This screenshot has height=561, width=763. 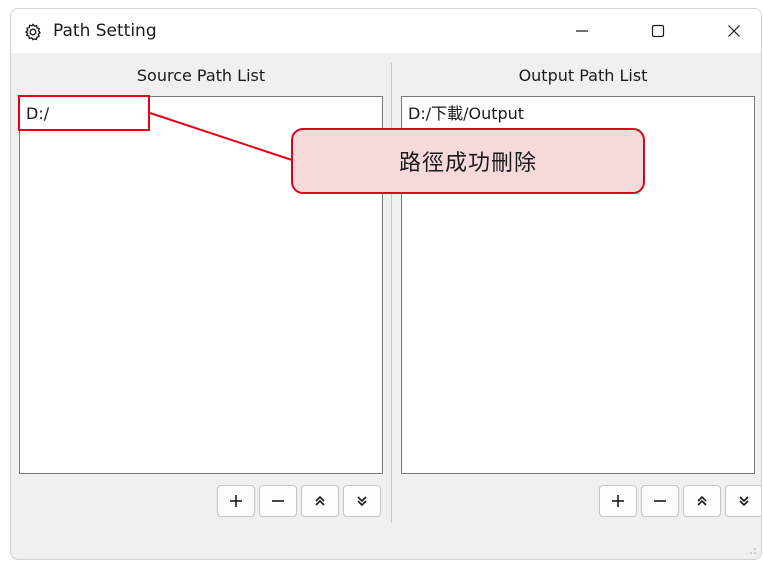 I want to click on output-move-up-button, so click(x=702, y=501).